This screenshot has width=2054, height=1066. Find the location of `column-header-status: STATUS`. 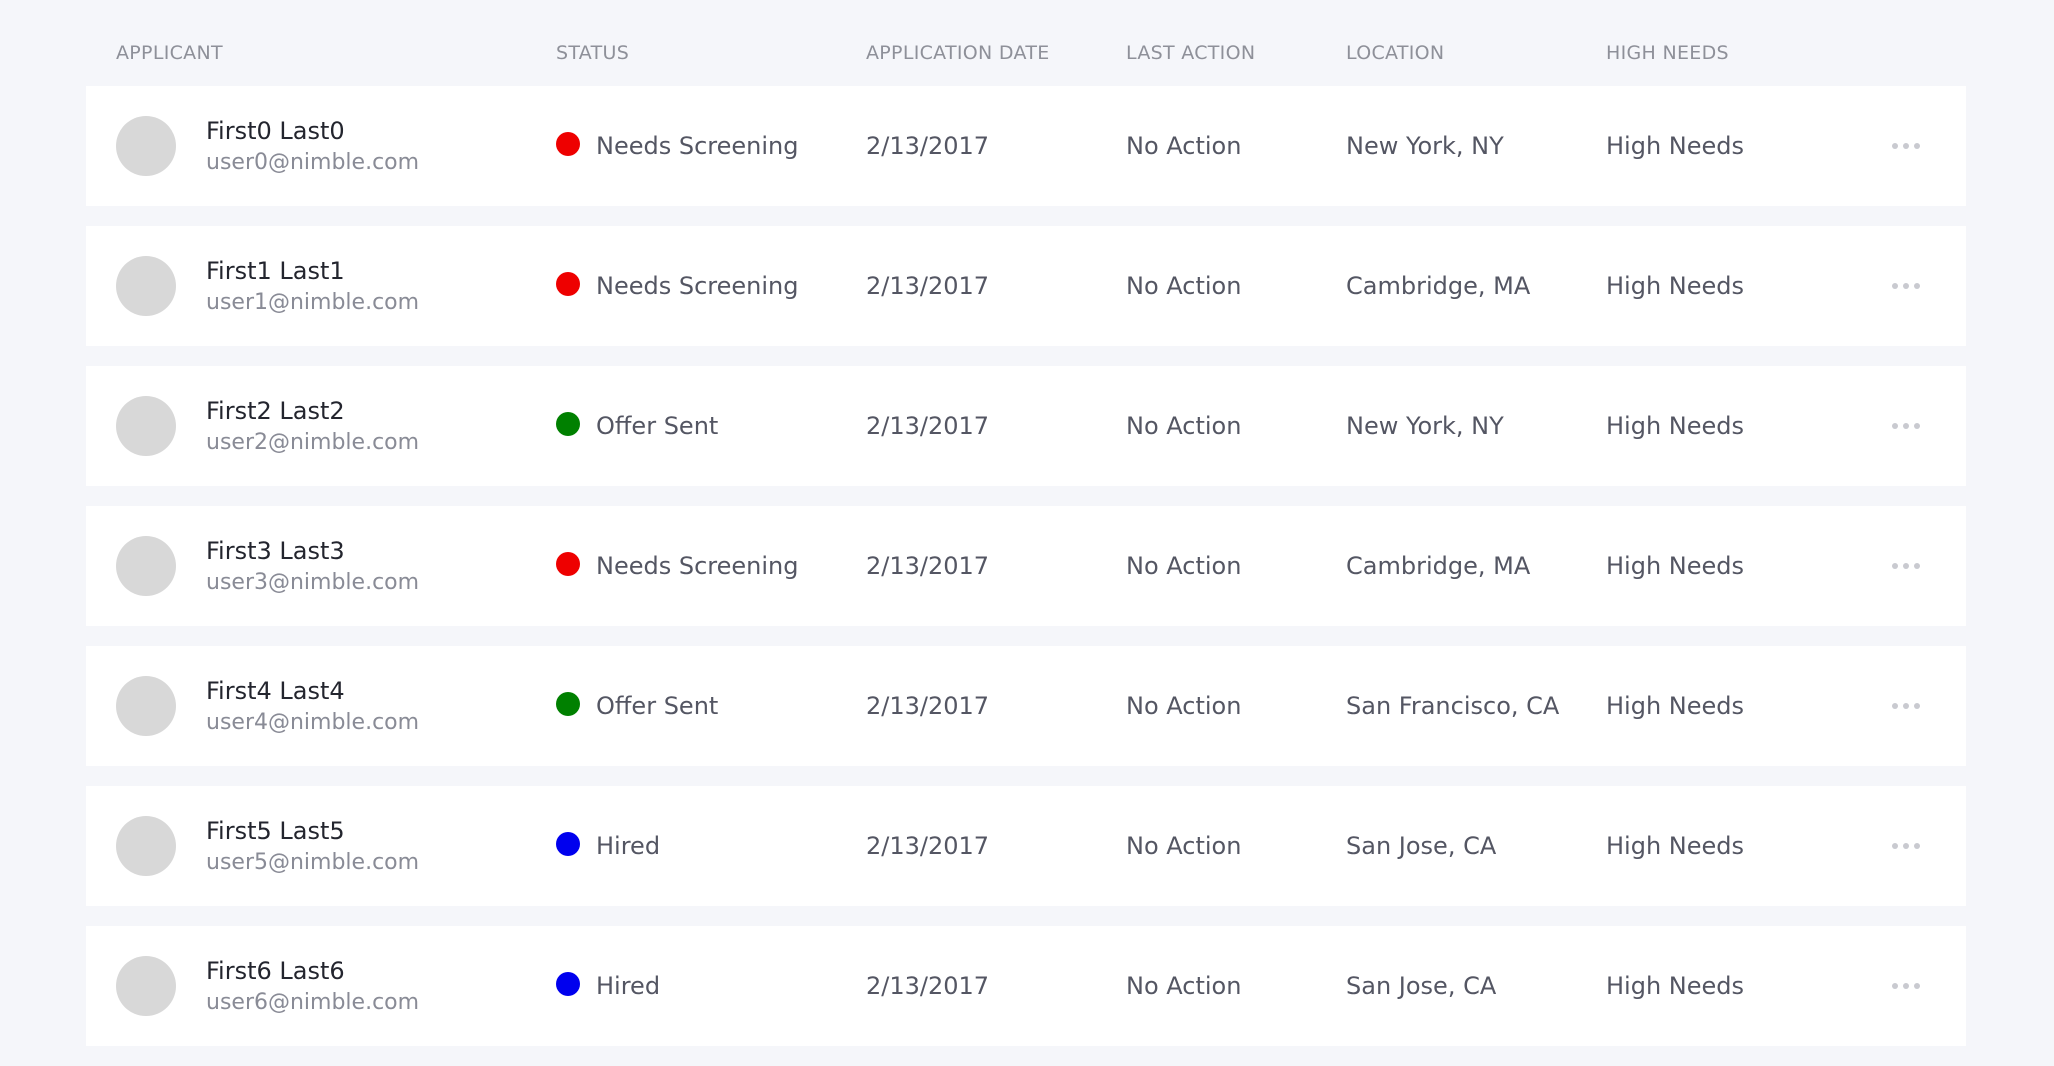

column-header-status: STATUS is located at coordinates (592, 53).